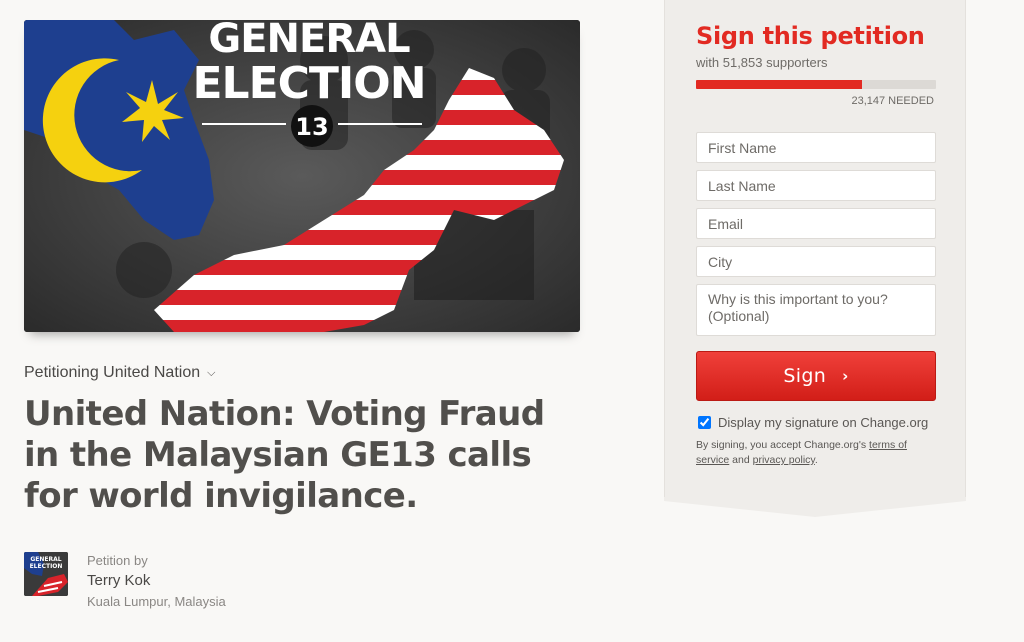 Image resolution: width=1024 pixels, height=642 pixels. Describe the element at coordinates (762, 62) in the screenshot. I see `supporters-count: with 51,853 supporters` at that location.